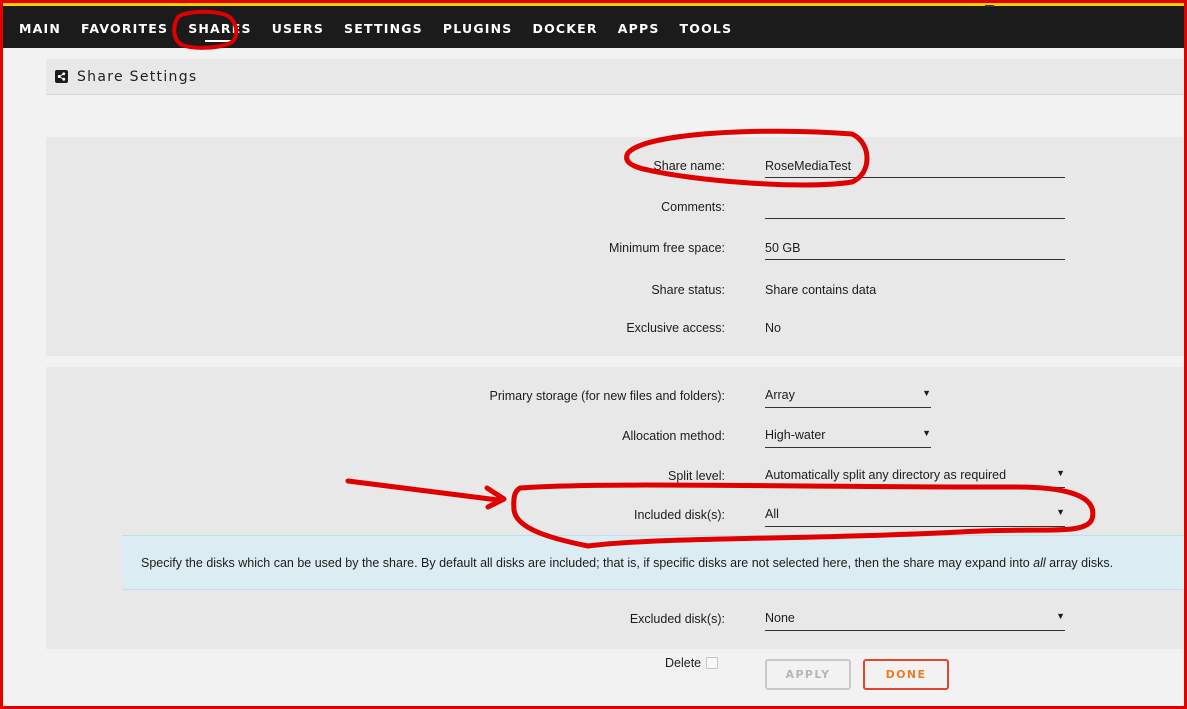 This screenshot has width=1187, height=709. I want to click on included-disks-value: All, so click(772, 514).